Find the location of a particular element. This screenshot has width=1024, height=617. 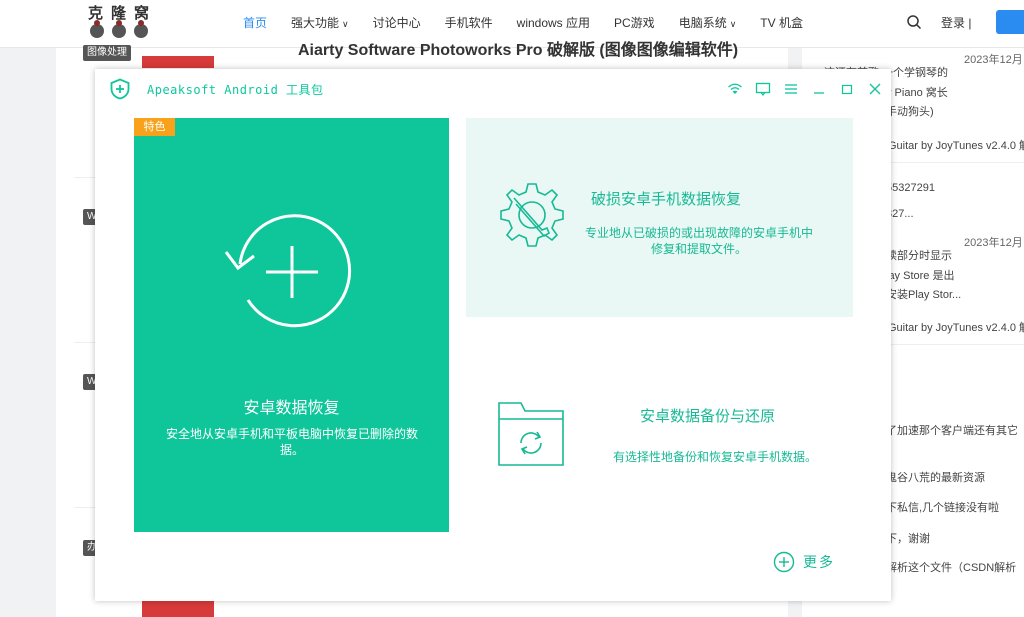

comment-text: y Piano 窝长 is located at coordinates (917, 92).